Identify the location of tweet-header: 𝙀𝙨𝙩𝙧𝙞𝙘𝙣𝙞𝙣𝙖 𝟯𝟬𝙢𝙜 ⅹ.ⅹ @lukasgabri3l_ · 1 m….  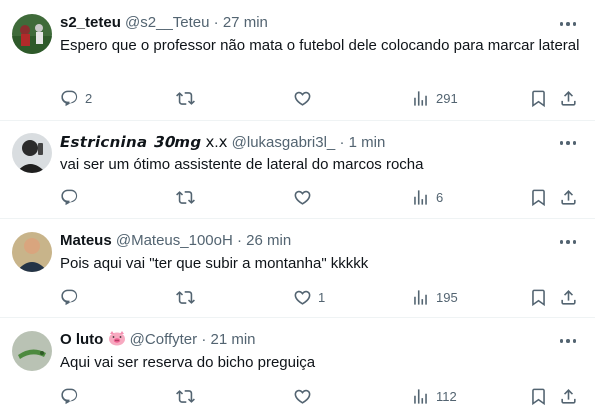
(222, 142).